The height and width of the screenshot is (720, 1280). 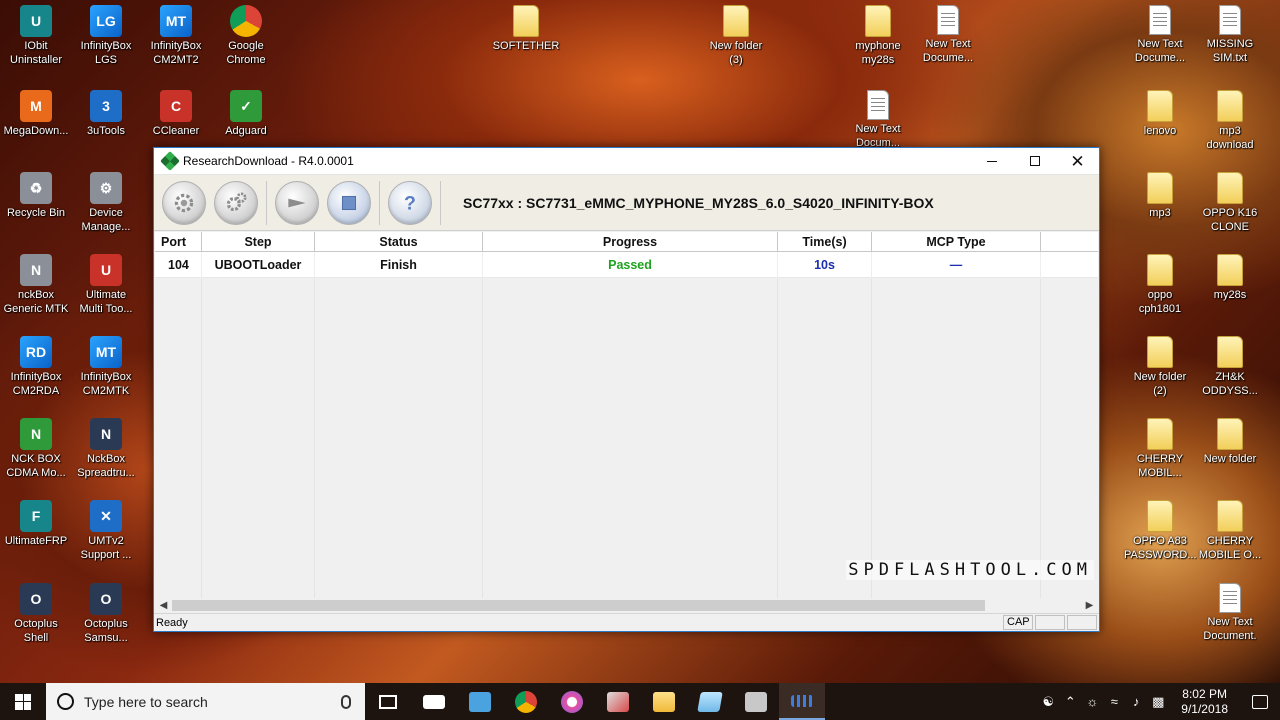 I want to click on app-icon: N, so click(x=36, y=270).